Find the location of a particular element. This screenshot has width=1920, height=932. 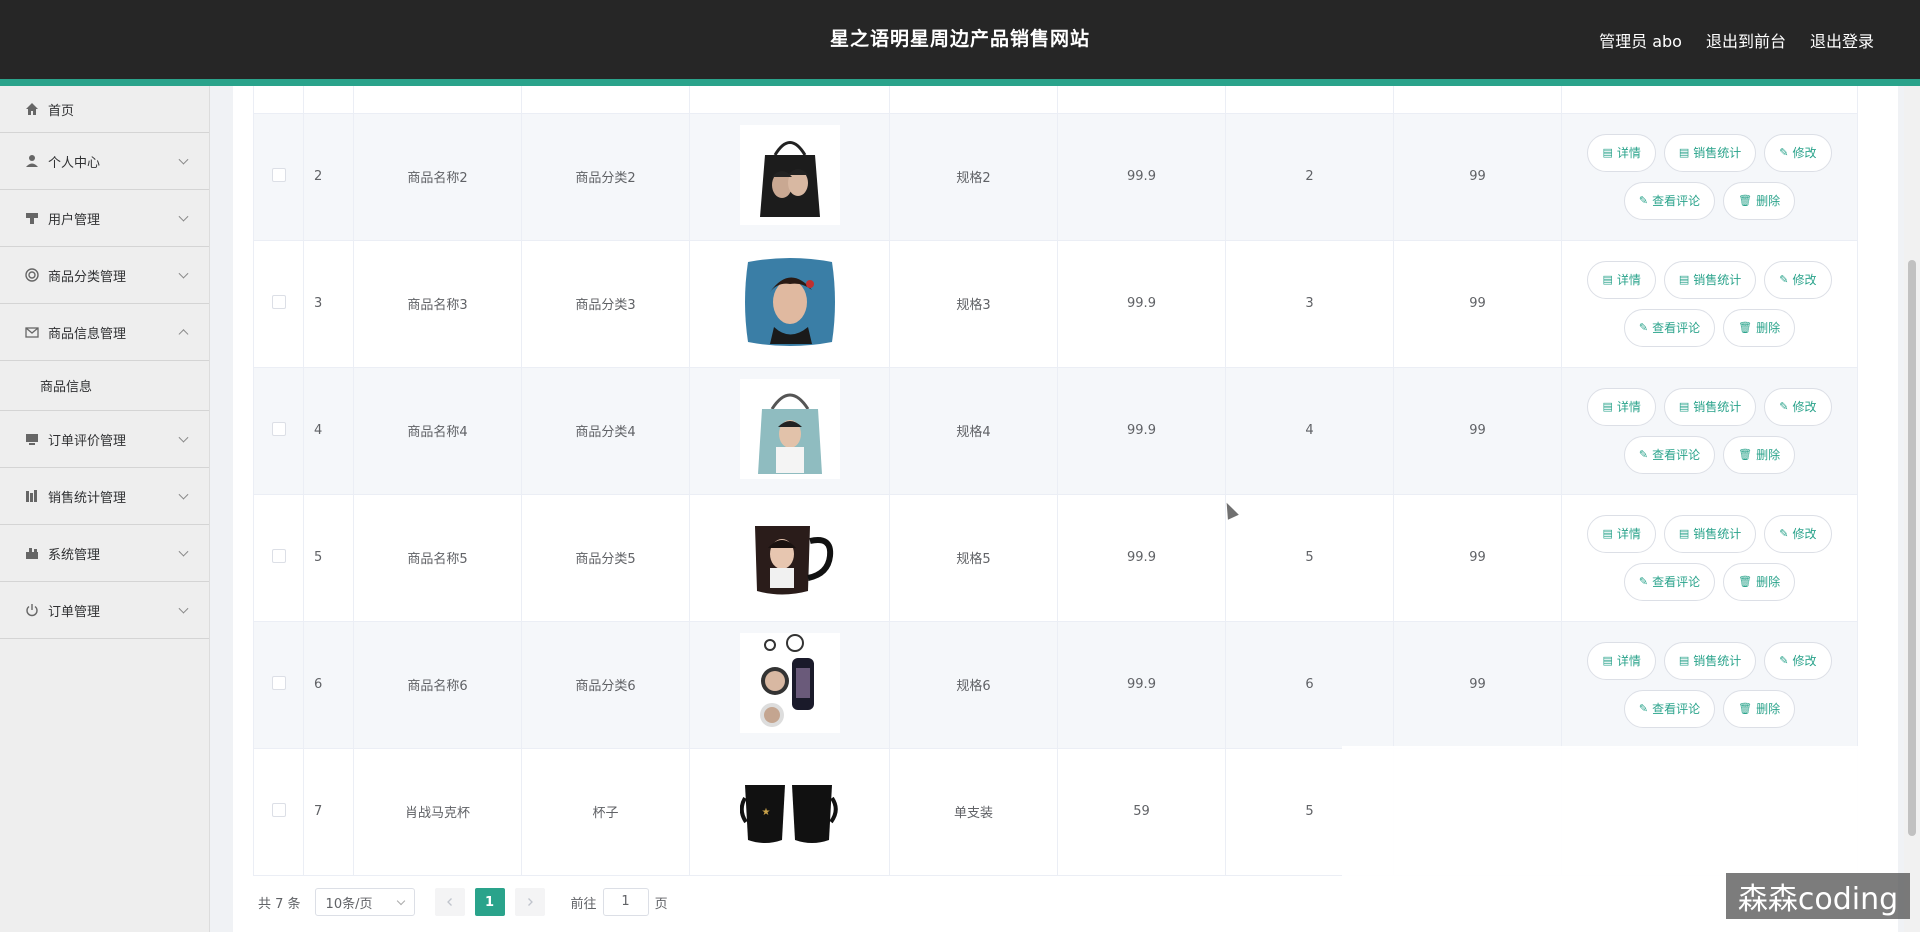

detail-icon: ▤ is located at coordinates (1607, 660).